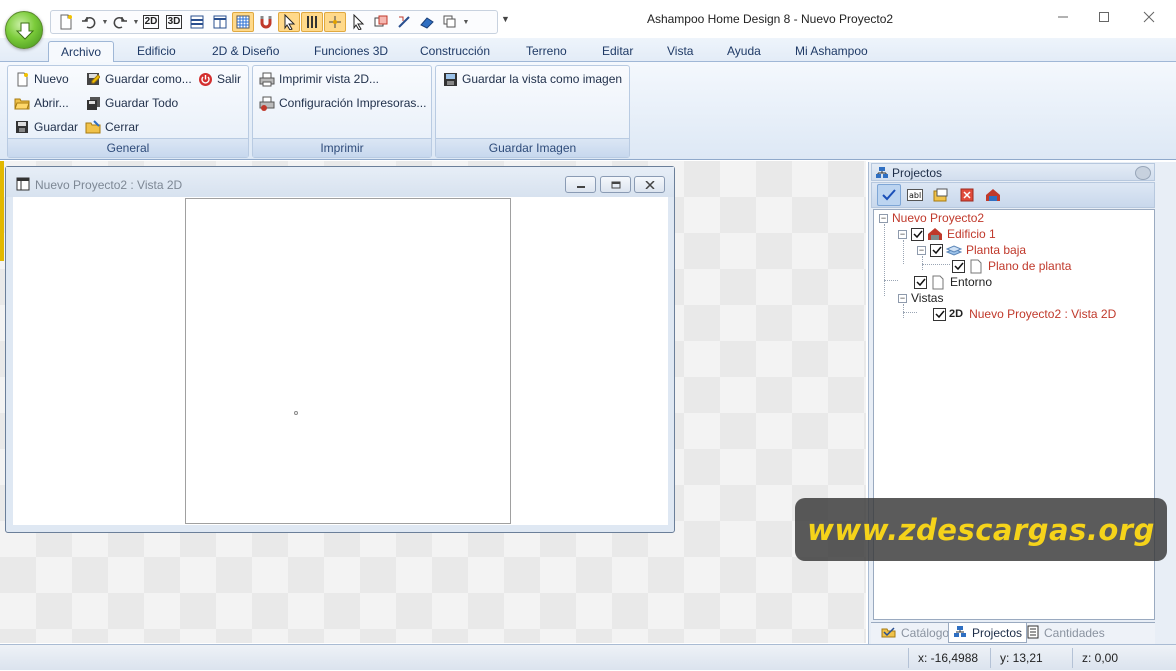  Describe the element at coordinates (219, 79) in the screenshot. I see `exit-button: Salir` at that location.